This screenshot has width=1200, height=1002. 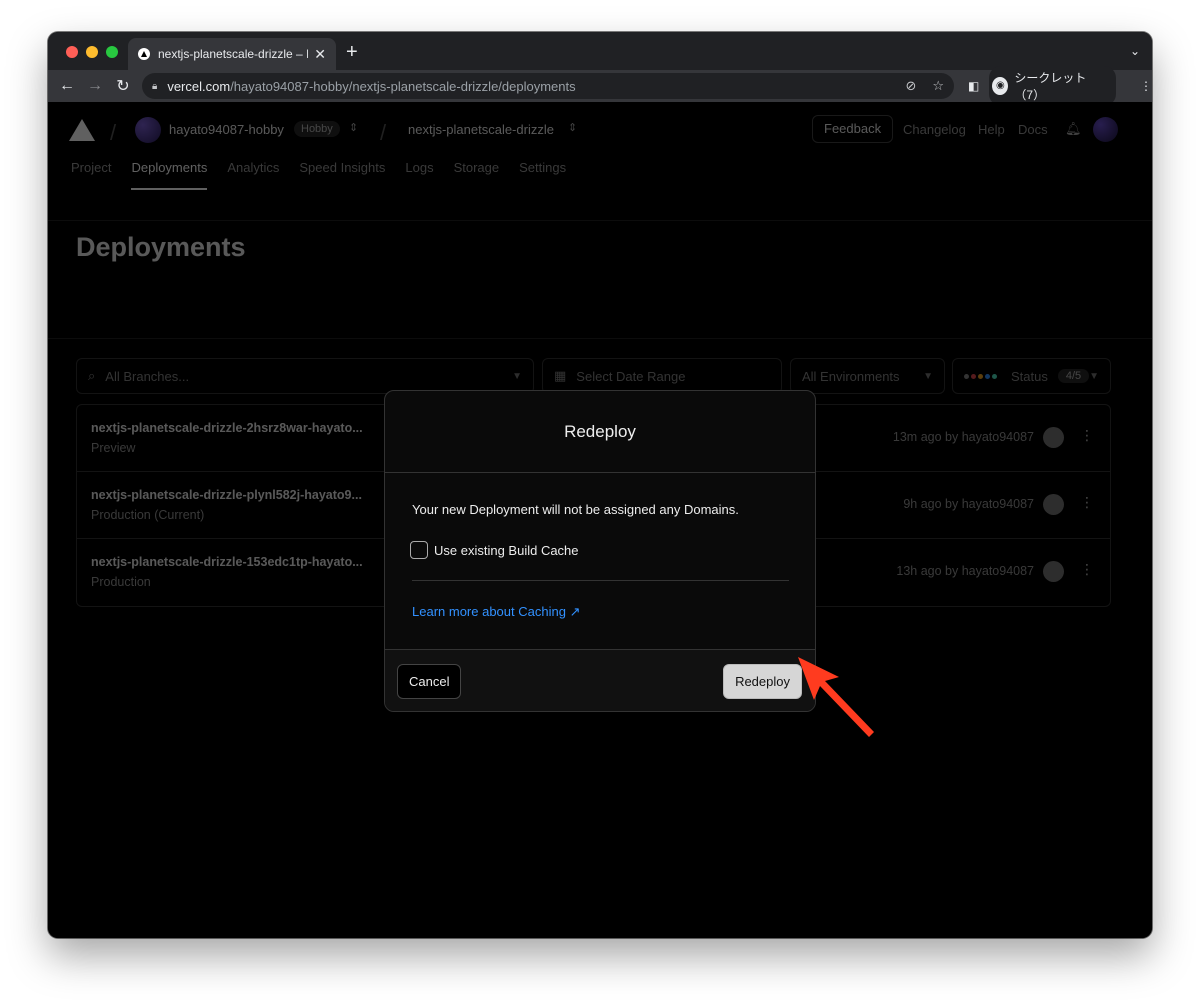 I want to click on user-avatar, so click(x=1105, y=129).